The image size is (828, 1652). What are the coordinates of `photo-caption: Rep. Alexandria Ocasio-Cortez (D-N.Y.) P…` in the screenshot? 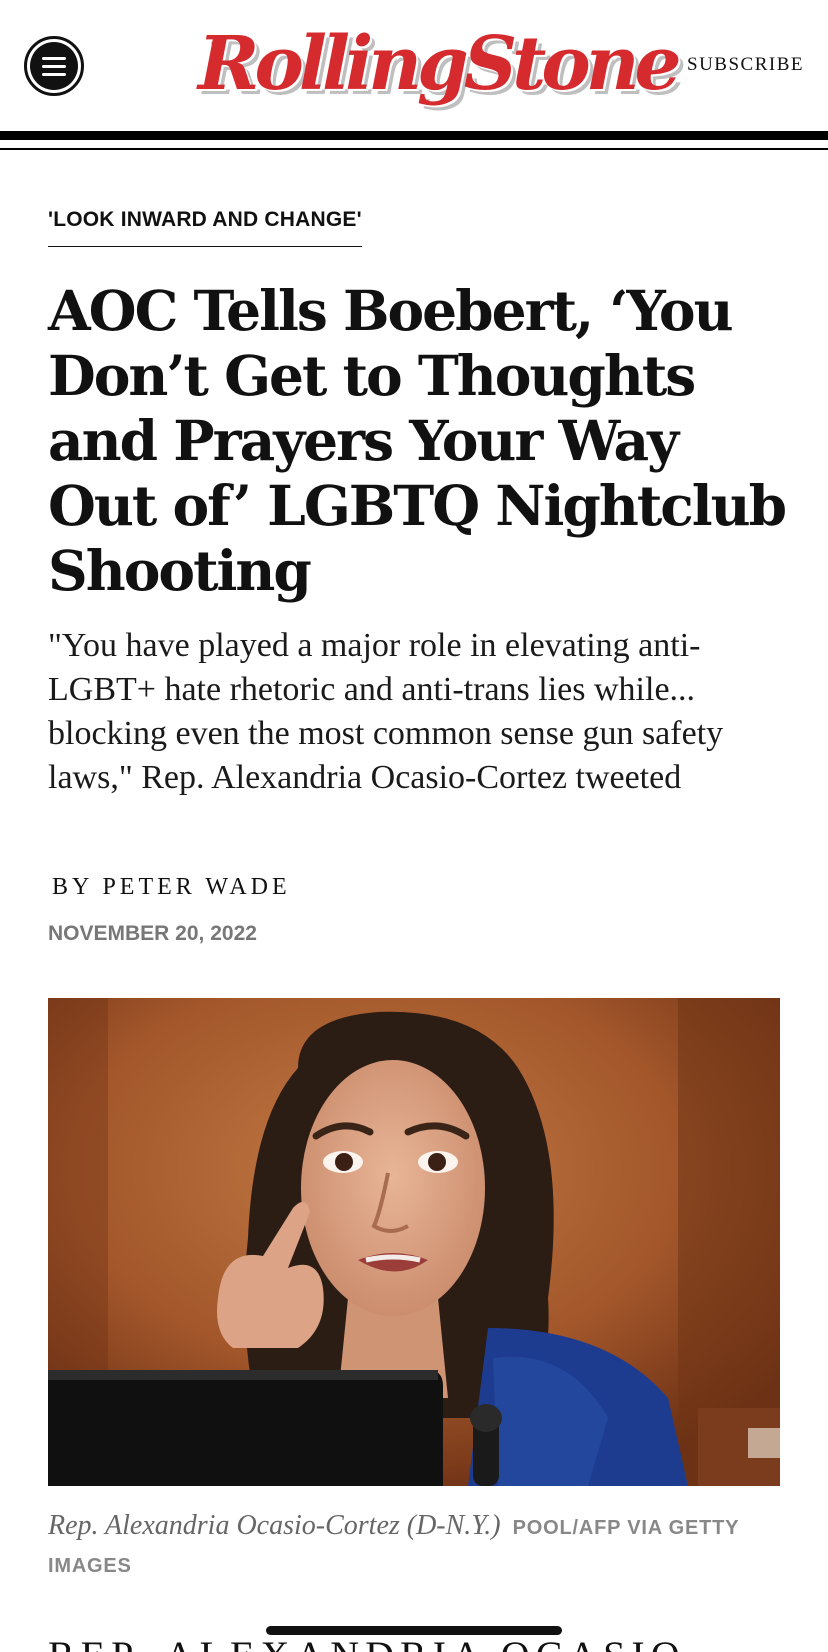 It's located at (418, 1547).